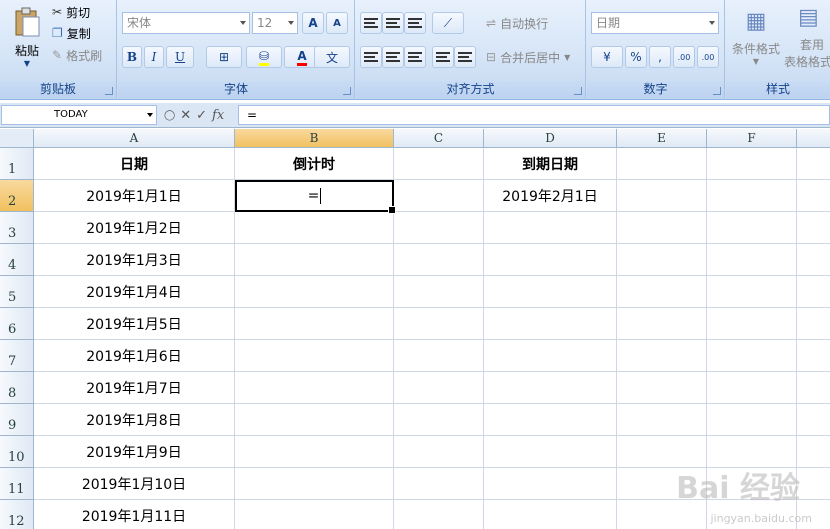 Image resolution: width=830 pixels, height=529 pixels. What do you see at coordinates (752, 356) in the screenshot?
I see `cell-f7` at bounding box center [752, 356].